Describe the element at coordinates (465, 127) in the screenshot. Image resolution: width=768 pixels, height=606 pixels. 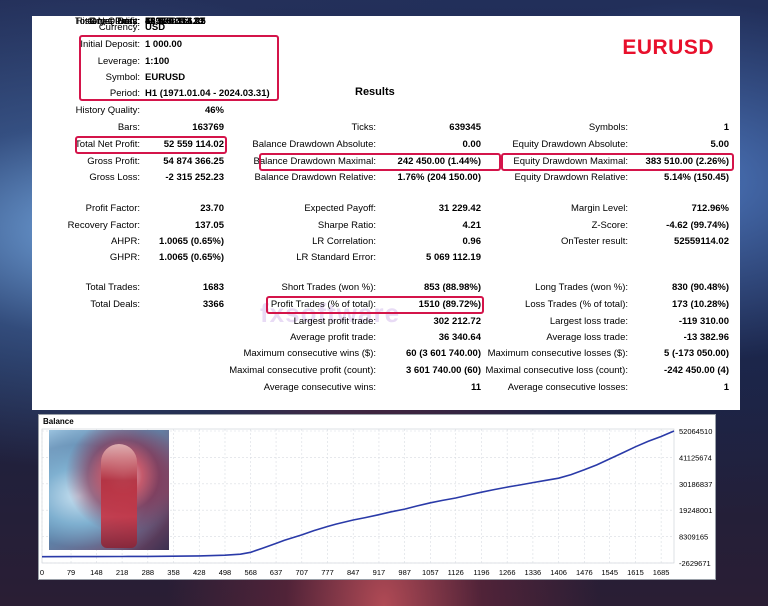
I see `stat-value: 639345` at that location.